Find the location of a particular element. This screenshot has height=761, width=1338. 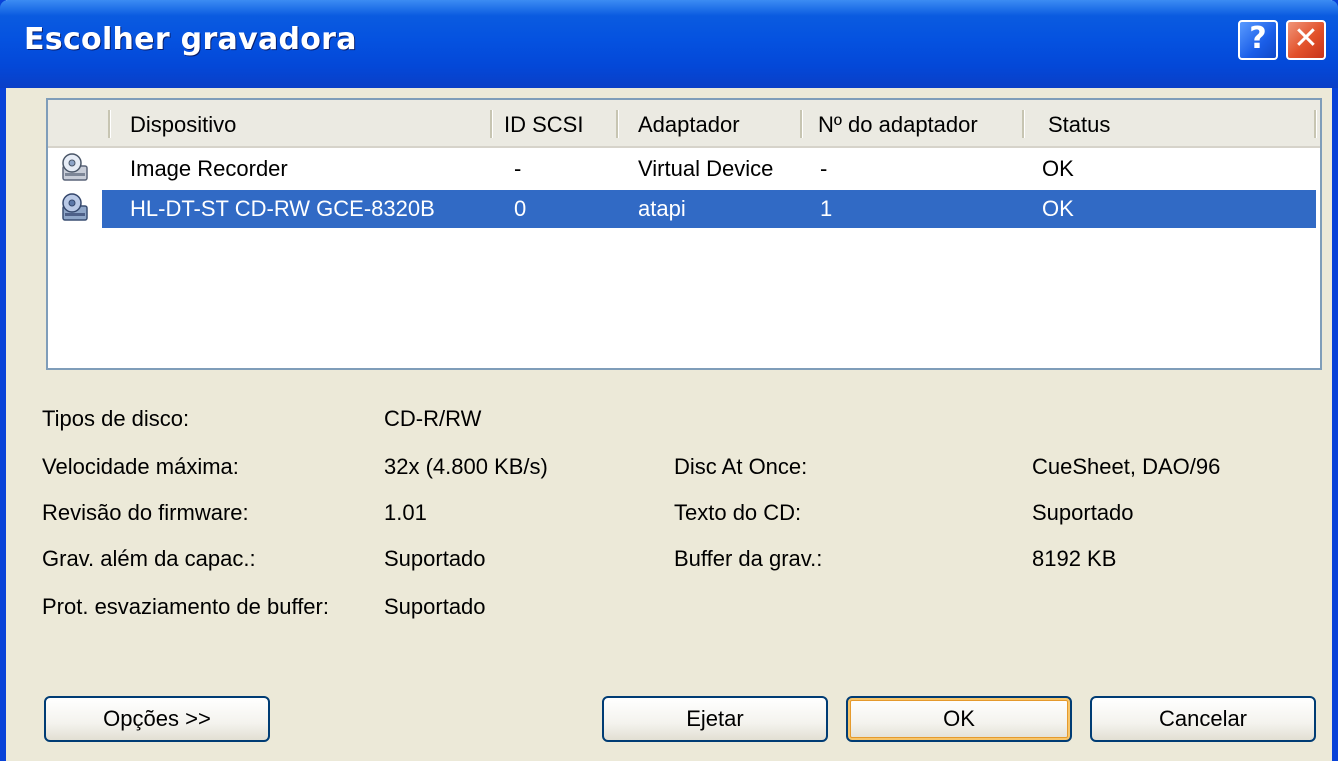

list-row-image-recorder: Image Recorder - Virtual Device - OK is located at coordinates (684, 169).